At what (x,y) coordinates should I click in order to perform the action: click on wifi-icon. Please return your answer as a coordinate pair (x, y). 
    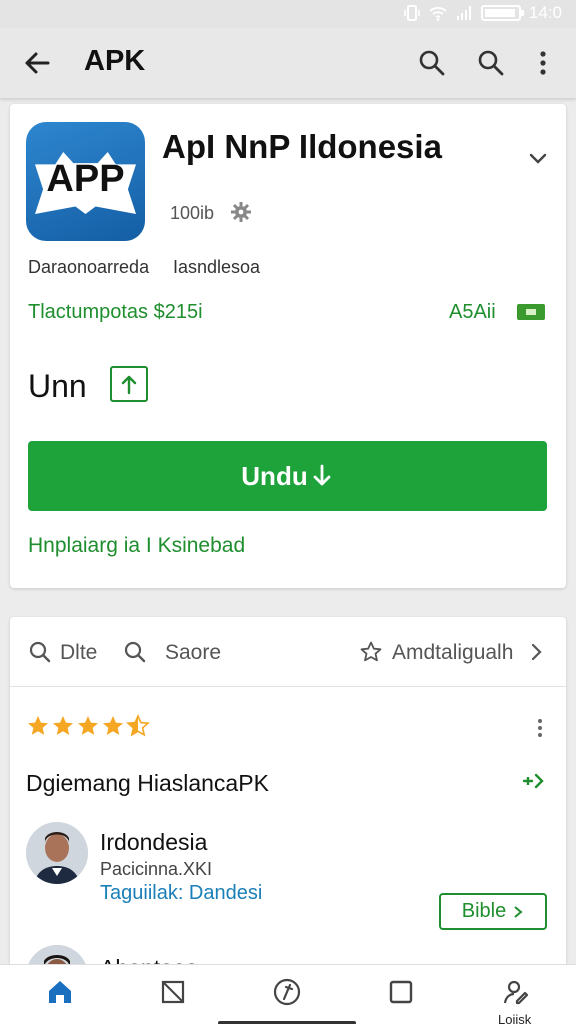
    Looking at the image, I should click on (438, 14).